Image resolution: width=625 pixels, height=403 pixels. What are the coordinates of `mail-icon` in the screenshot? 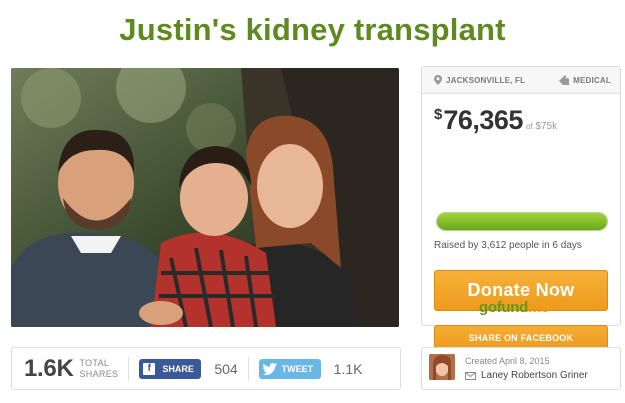 It's located at (470, 375).